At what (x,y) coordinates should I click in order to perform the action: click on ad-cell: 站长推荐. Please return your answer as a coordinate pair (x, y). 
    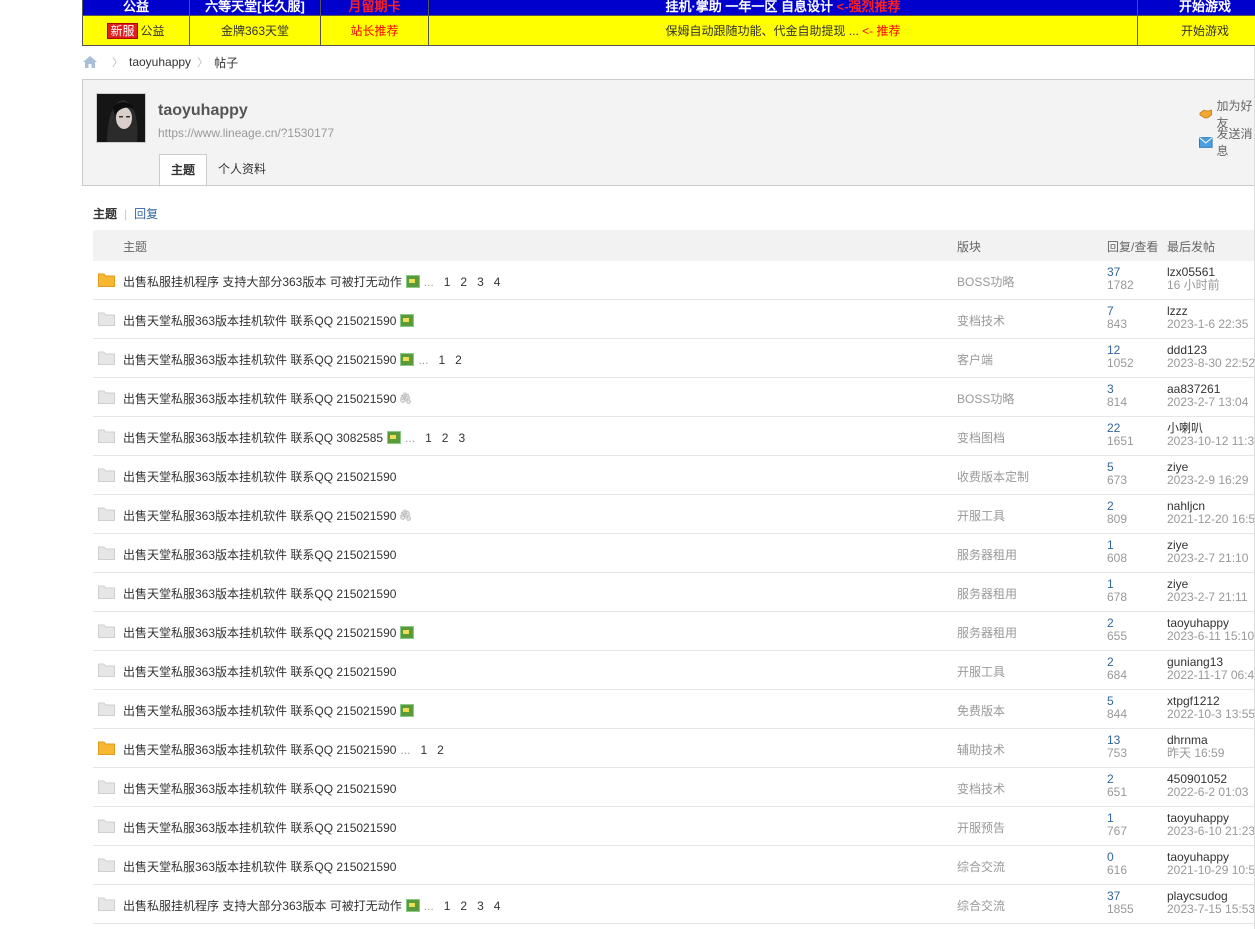
    Looking at the image, I should click on (374, 30).